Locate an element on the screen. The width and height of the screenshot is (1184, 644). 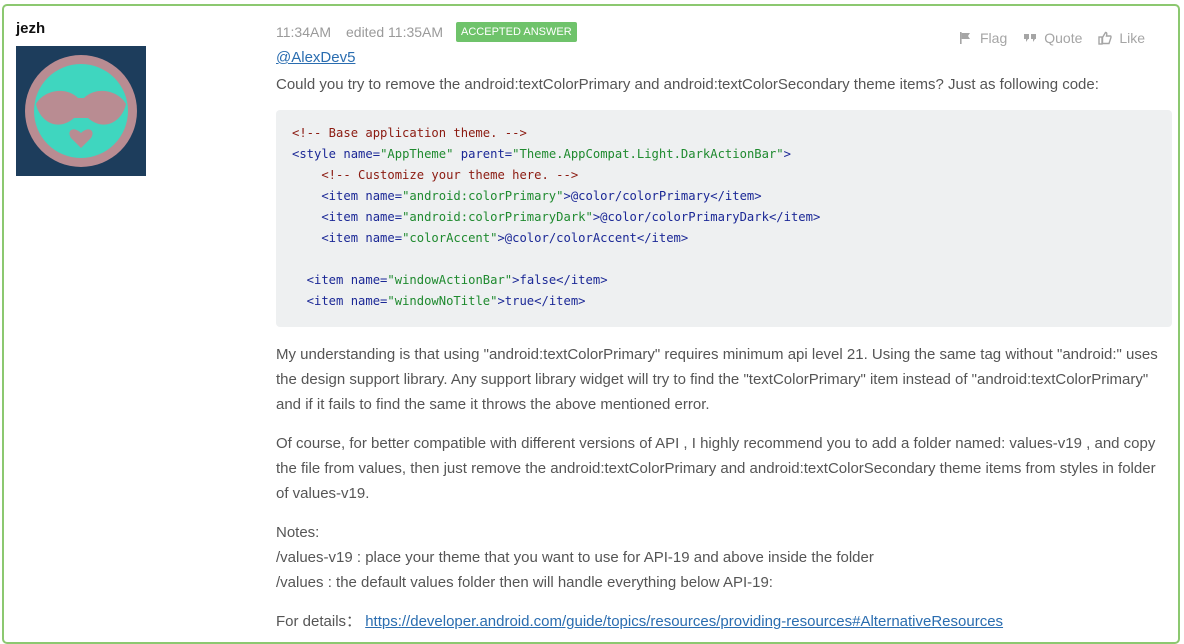
avatar is located at coordinates (81, 111).